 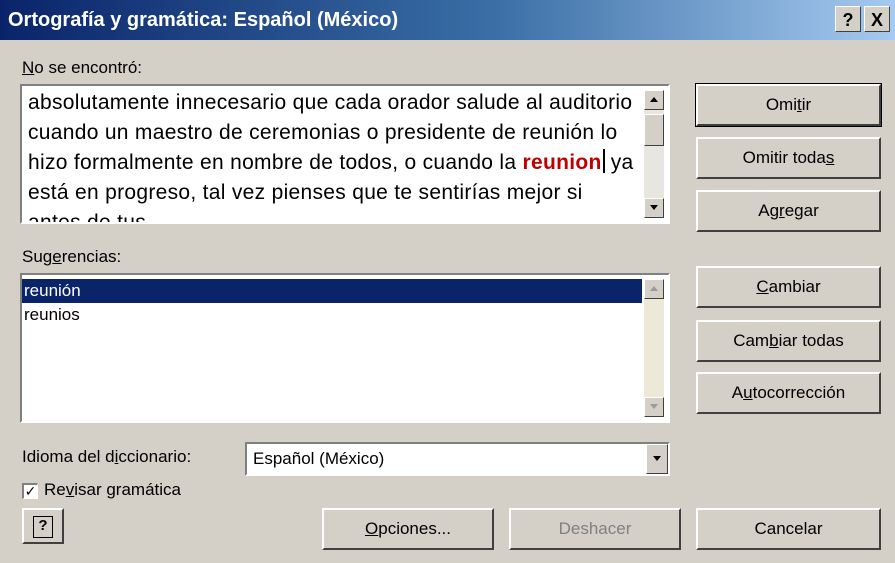 I want to click on dictionary-label: Idioma del diccionario:, so click(x=107, y=456).